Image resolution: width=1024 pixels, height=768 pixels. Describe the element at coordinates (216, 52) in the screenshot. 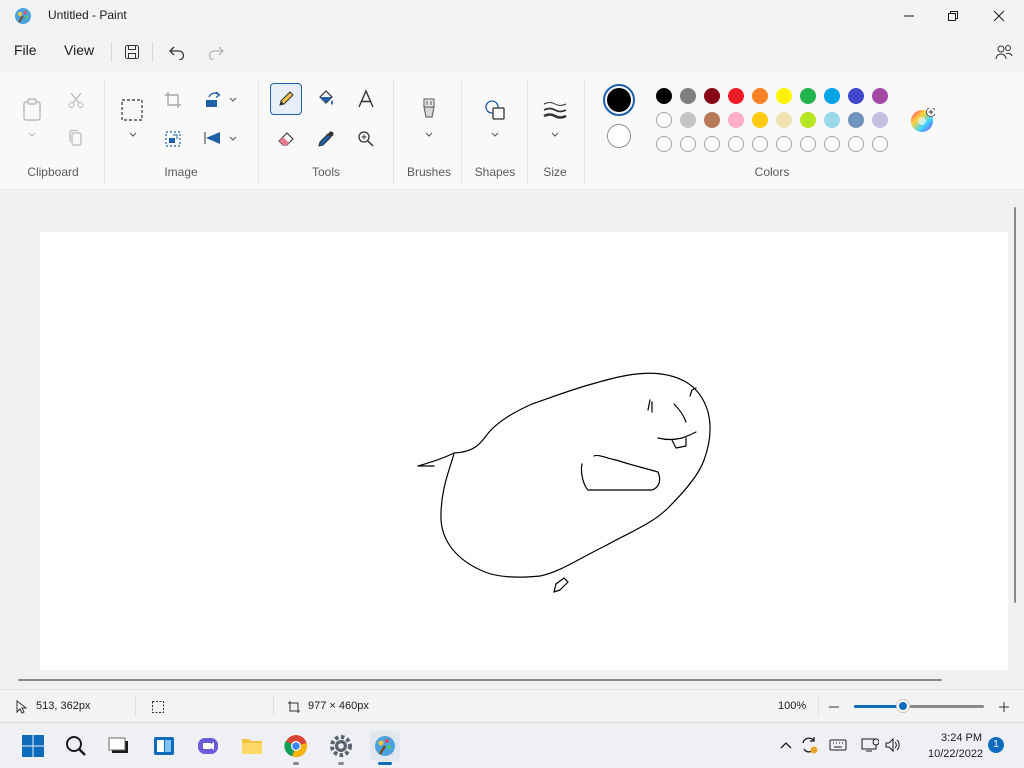

I see `redo-button` at that location.